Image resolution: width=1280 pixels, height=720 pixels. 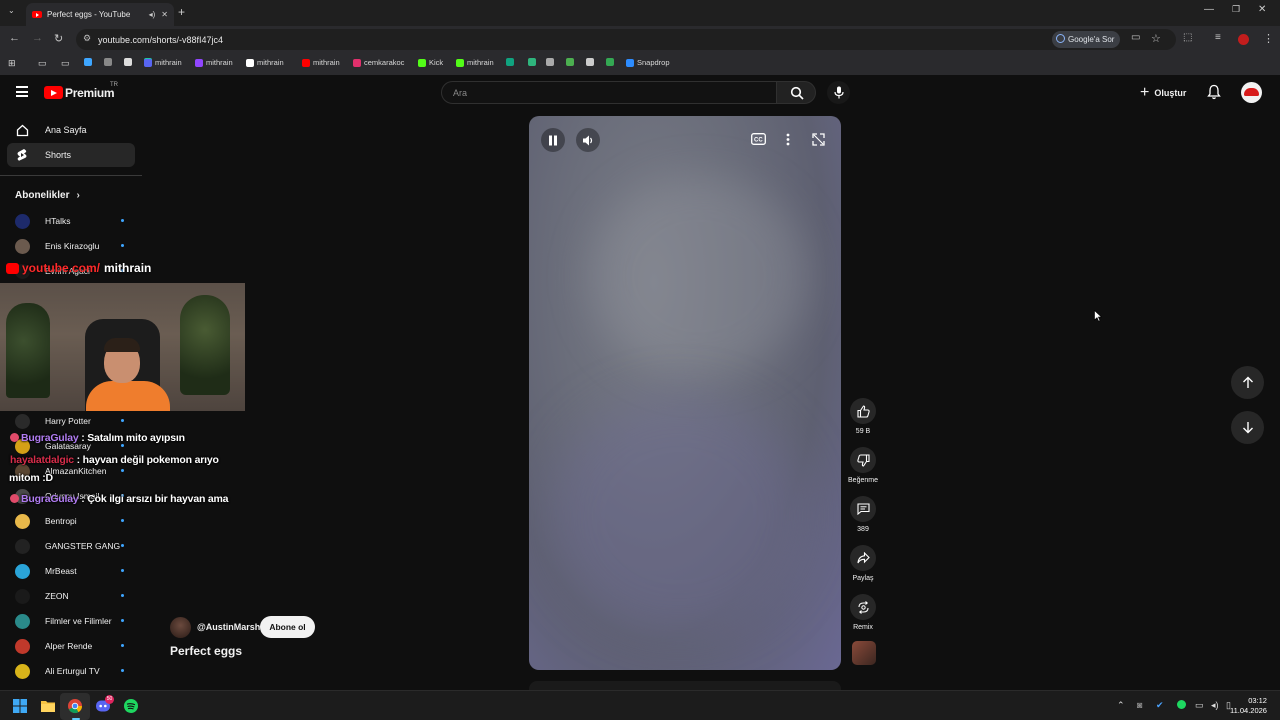 I want to click on subscription-item: Filmler ve Filimler, so click(x=75, y=621).